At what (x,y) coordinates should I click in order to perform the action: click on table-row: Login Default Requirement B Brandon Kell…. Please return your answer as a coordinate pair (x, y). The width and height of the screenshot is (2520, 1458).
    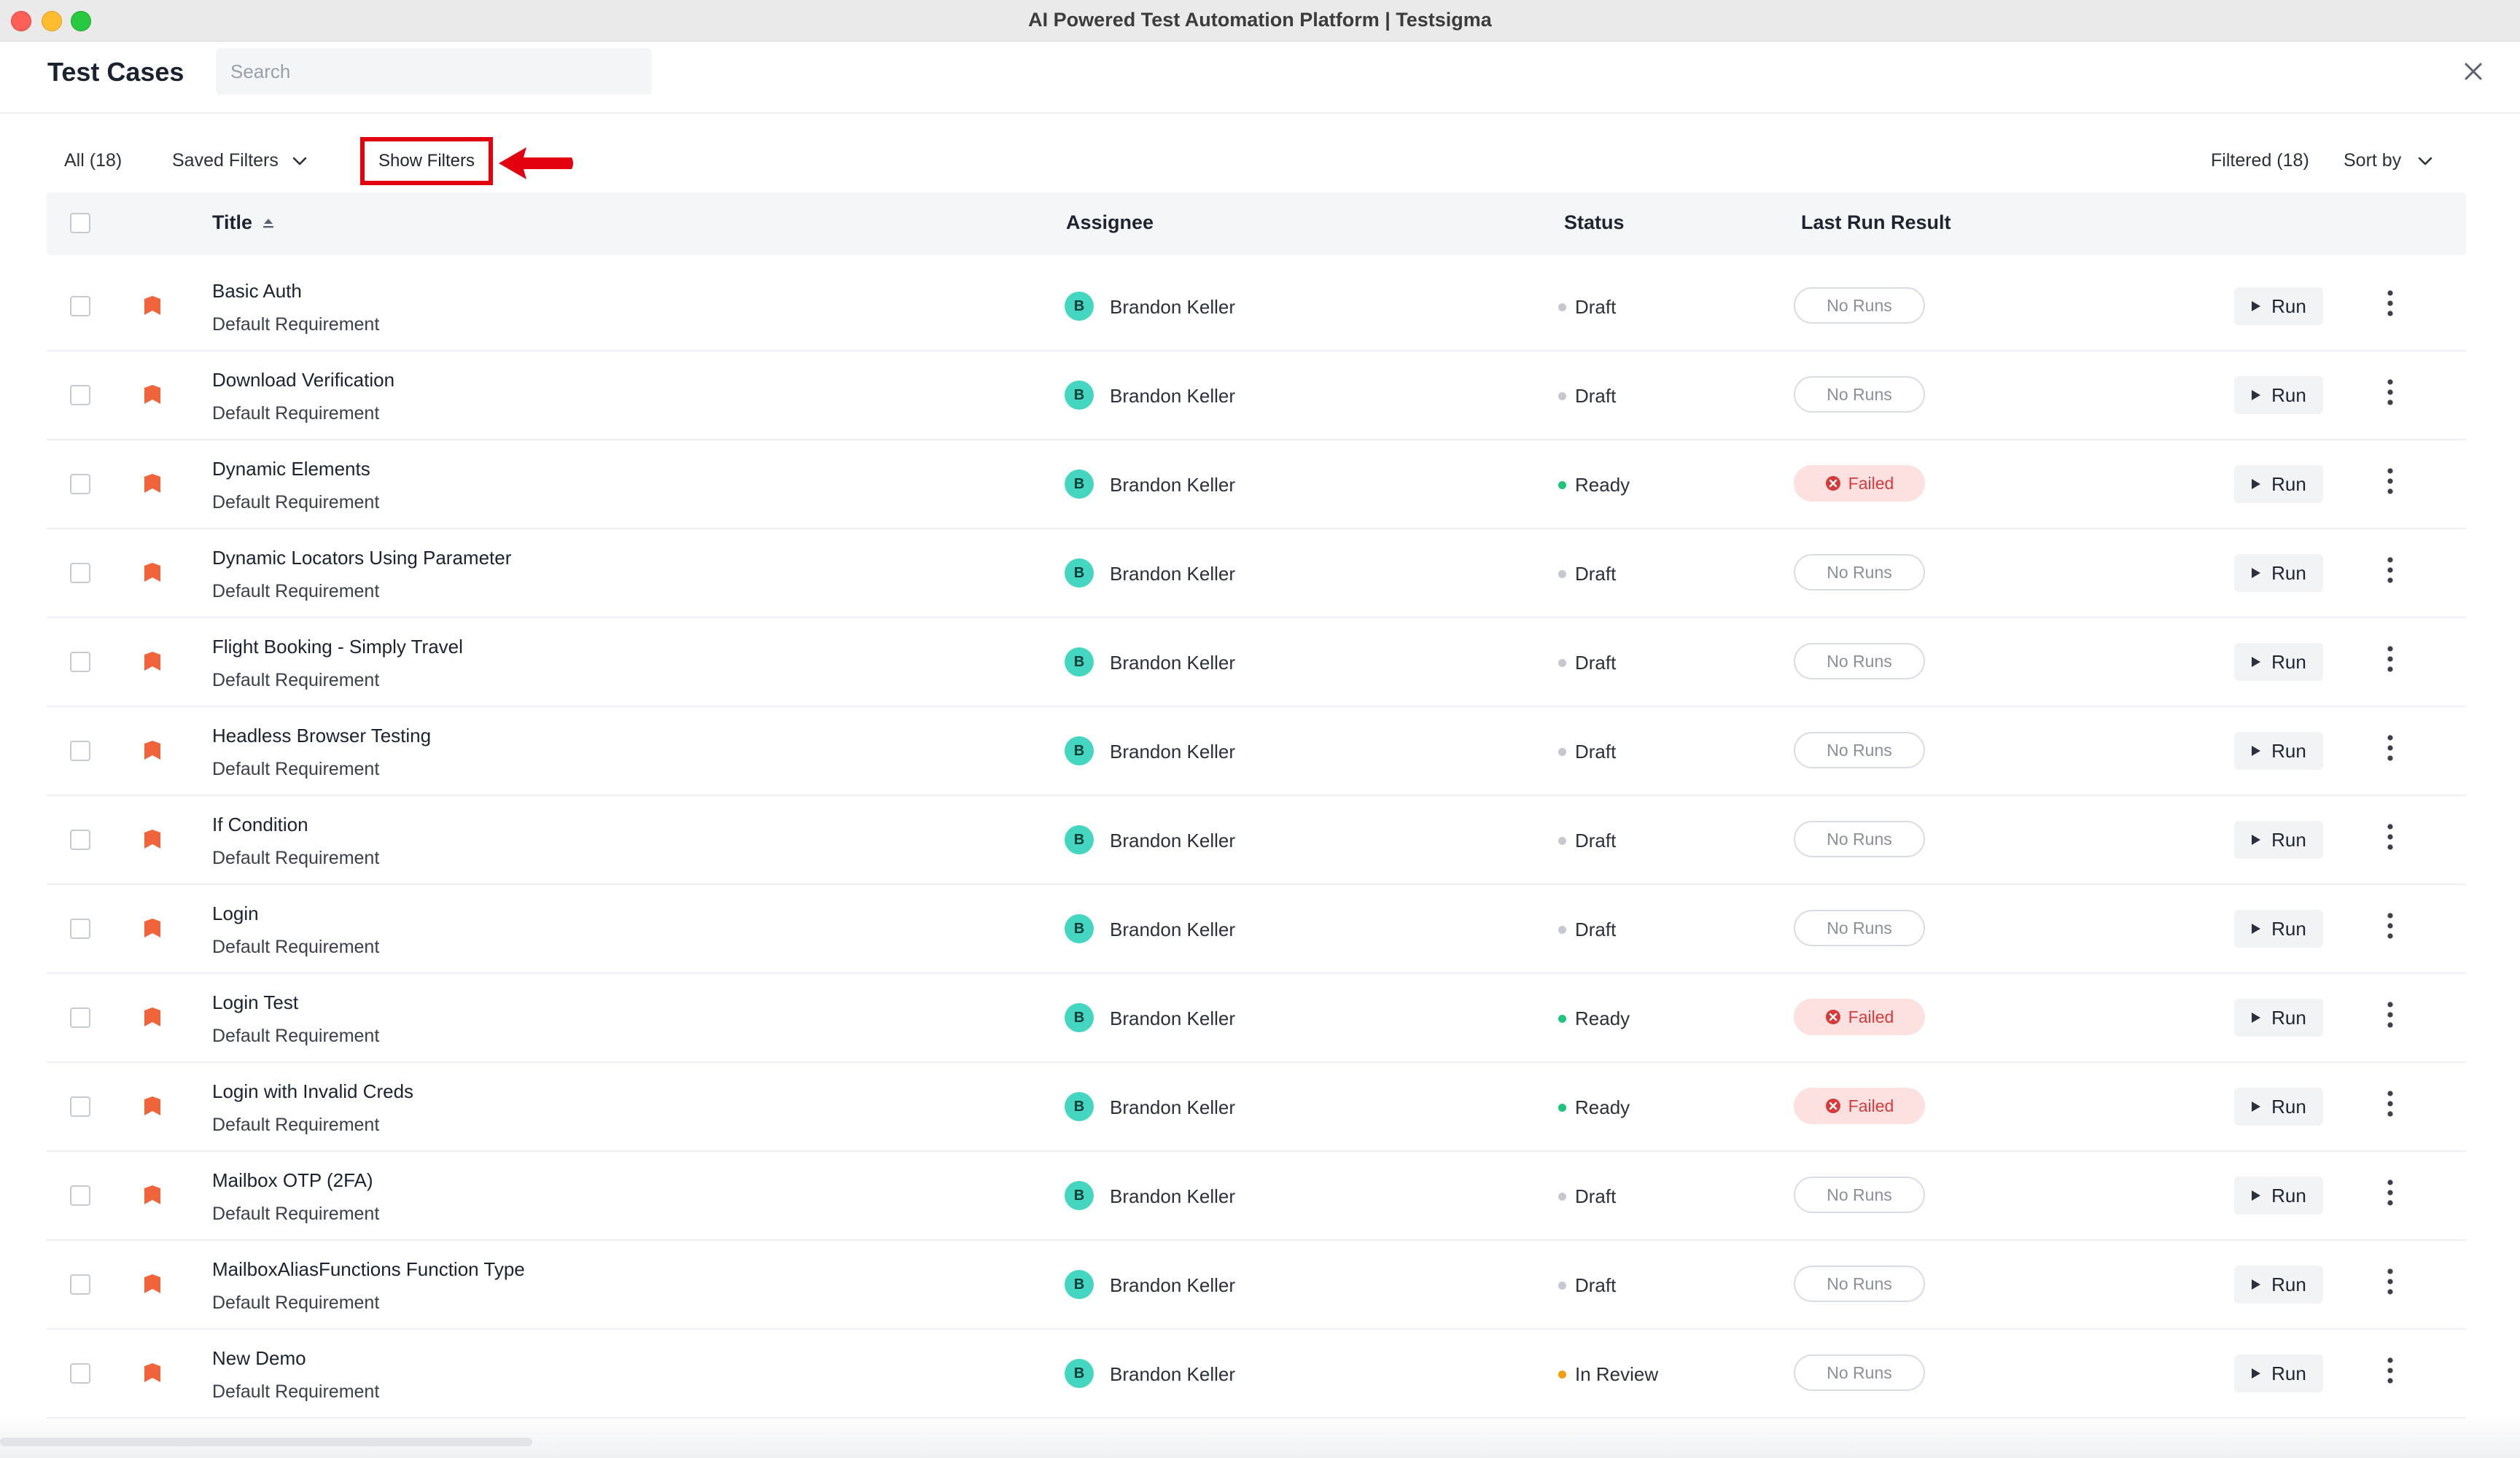
    Looking at the image, I should click on (1256, 930).